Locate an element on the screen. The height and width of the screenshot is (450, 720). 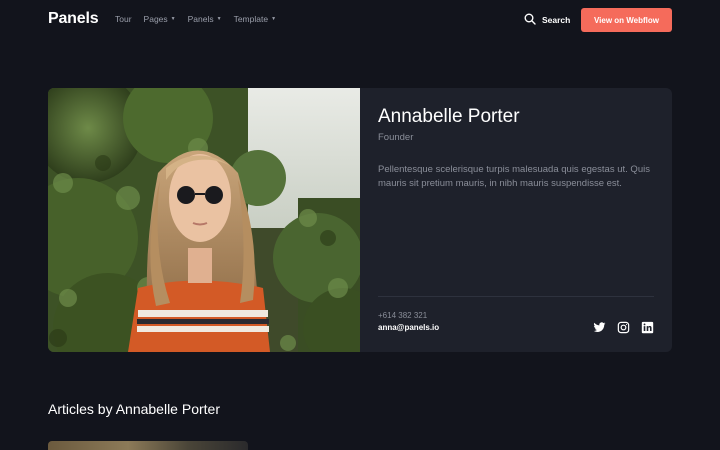
menu-item-pages: Pages ▼ is located at coordinates (160, 19).